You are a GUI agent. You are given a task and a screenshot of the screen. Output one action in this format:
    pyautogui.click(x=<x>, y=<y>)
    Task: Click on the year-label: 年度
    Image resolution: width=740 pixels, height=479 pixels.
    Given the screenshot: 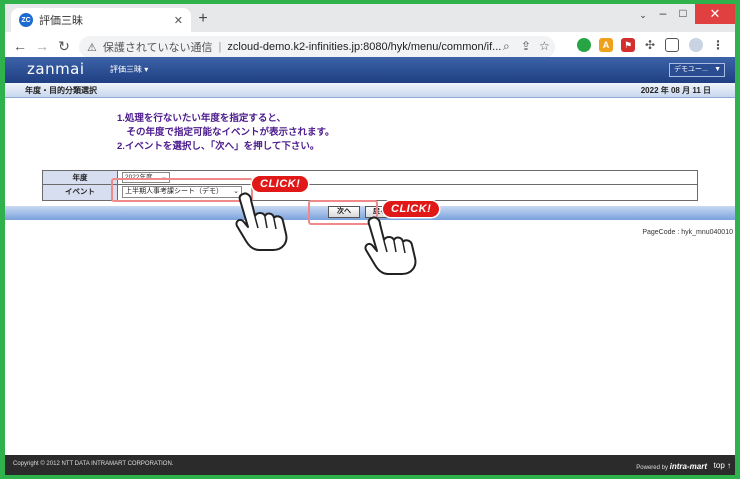 What is the action you would take?
    pyautogui.click(x=80, y=177)
    